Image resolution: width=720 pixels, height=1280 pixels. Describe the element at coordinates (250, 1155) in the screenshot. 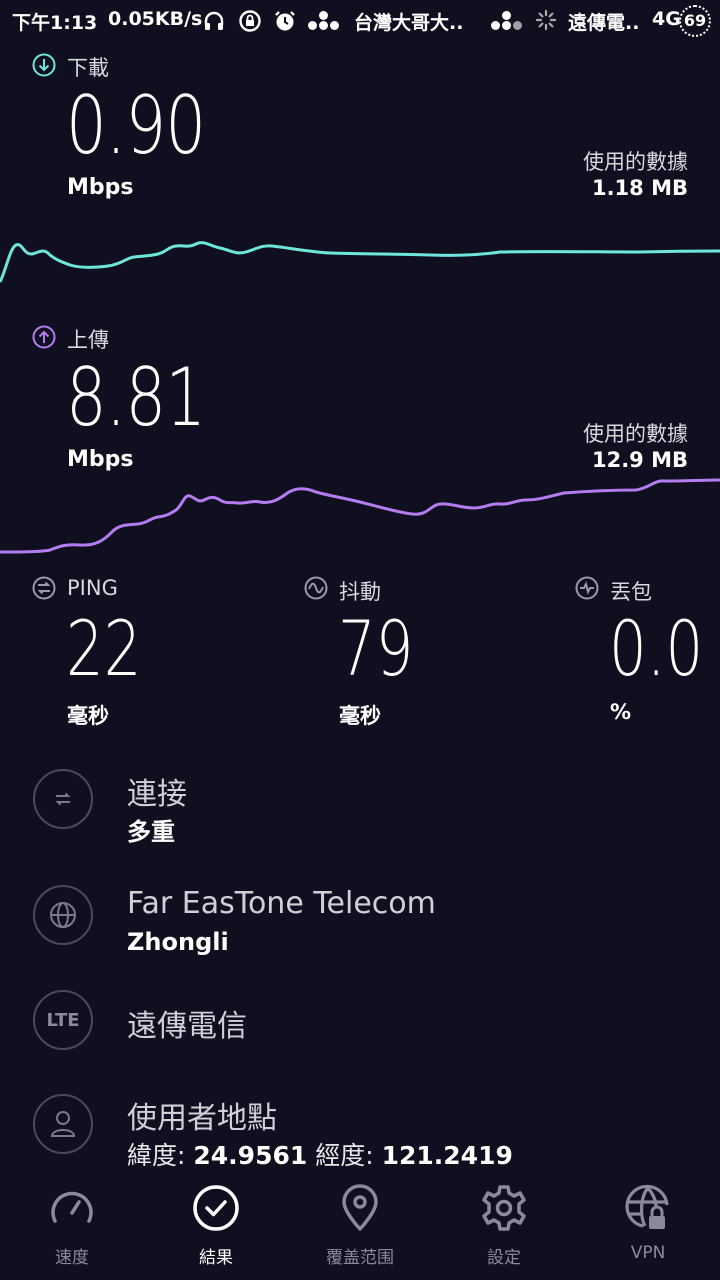

I see `latitude-value: 24.9561` at that location.